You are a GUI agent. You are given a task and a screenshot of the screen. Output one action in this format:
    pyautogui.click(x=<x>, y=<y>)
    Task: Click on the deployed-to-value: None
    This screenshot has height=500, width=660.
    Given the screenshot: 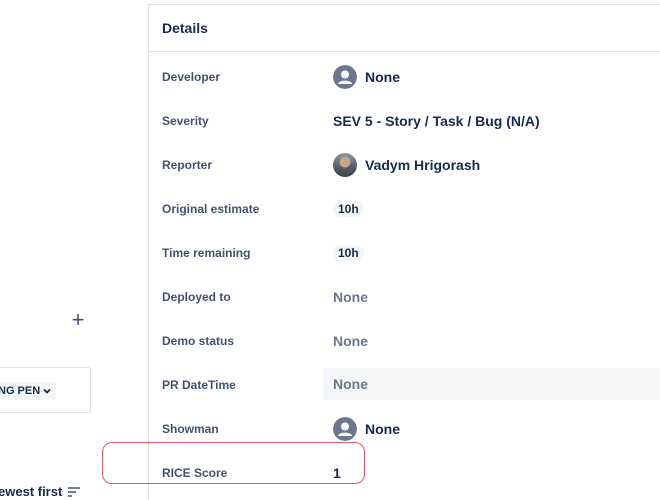 What is the action you would take?
    pyautogui.click(x=350, y=297)
    